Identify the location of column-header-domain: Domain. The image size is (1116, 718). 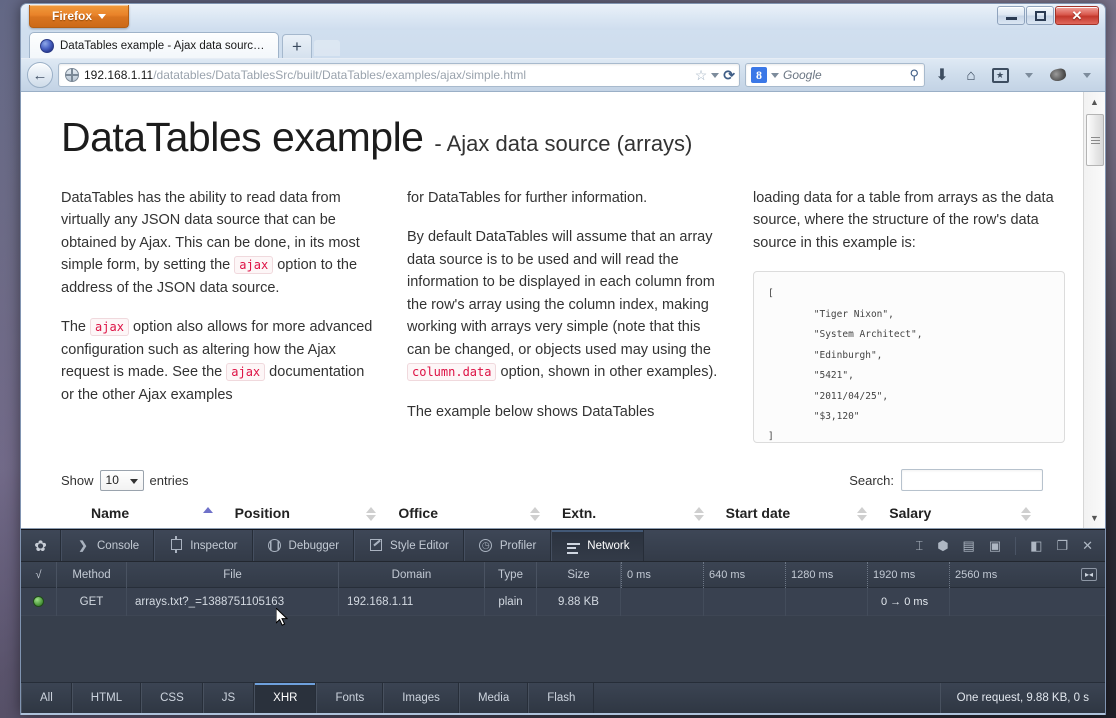
(412, 574).